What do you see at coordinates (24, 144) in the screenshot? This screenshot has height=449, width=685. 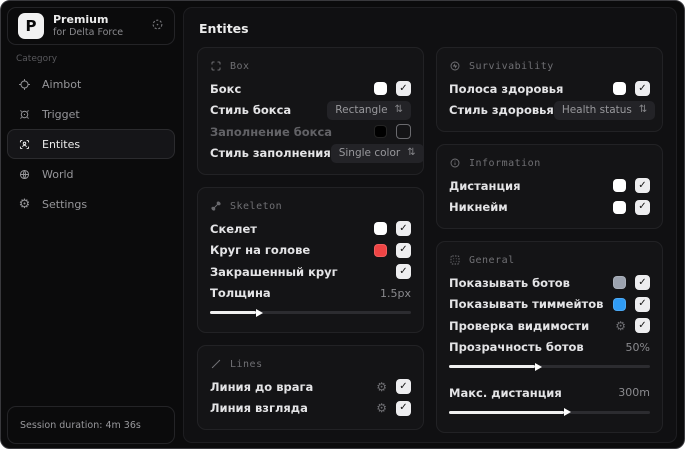 I see `person-scan-icon` at bounding box center [24, 144].